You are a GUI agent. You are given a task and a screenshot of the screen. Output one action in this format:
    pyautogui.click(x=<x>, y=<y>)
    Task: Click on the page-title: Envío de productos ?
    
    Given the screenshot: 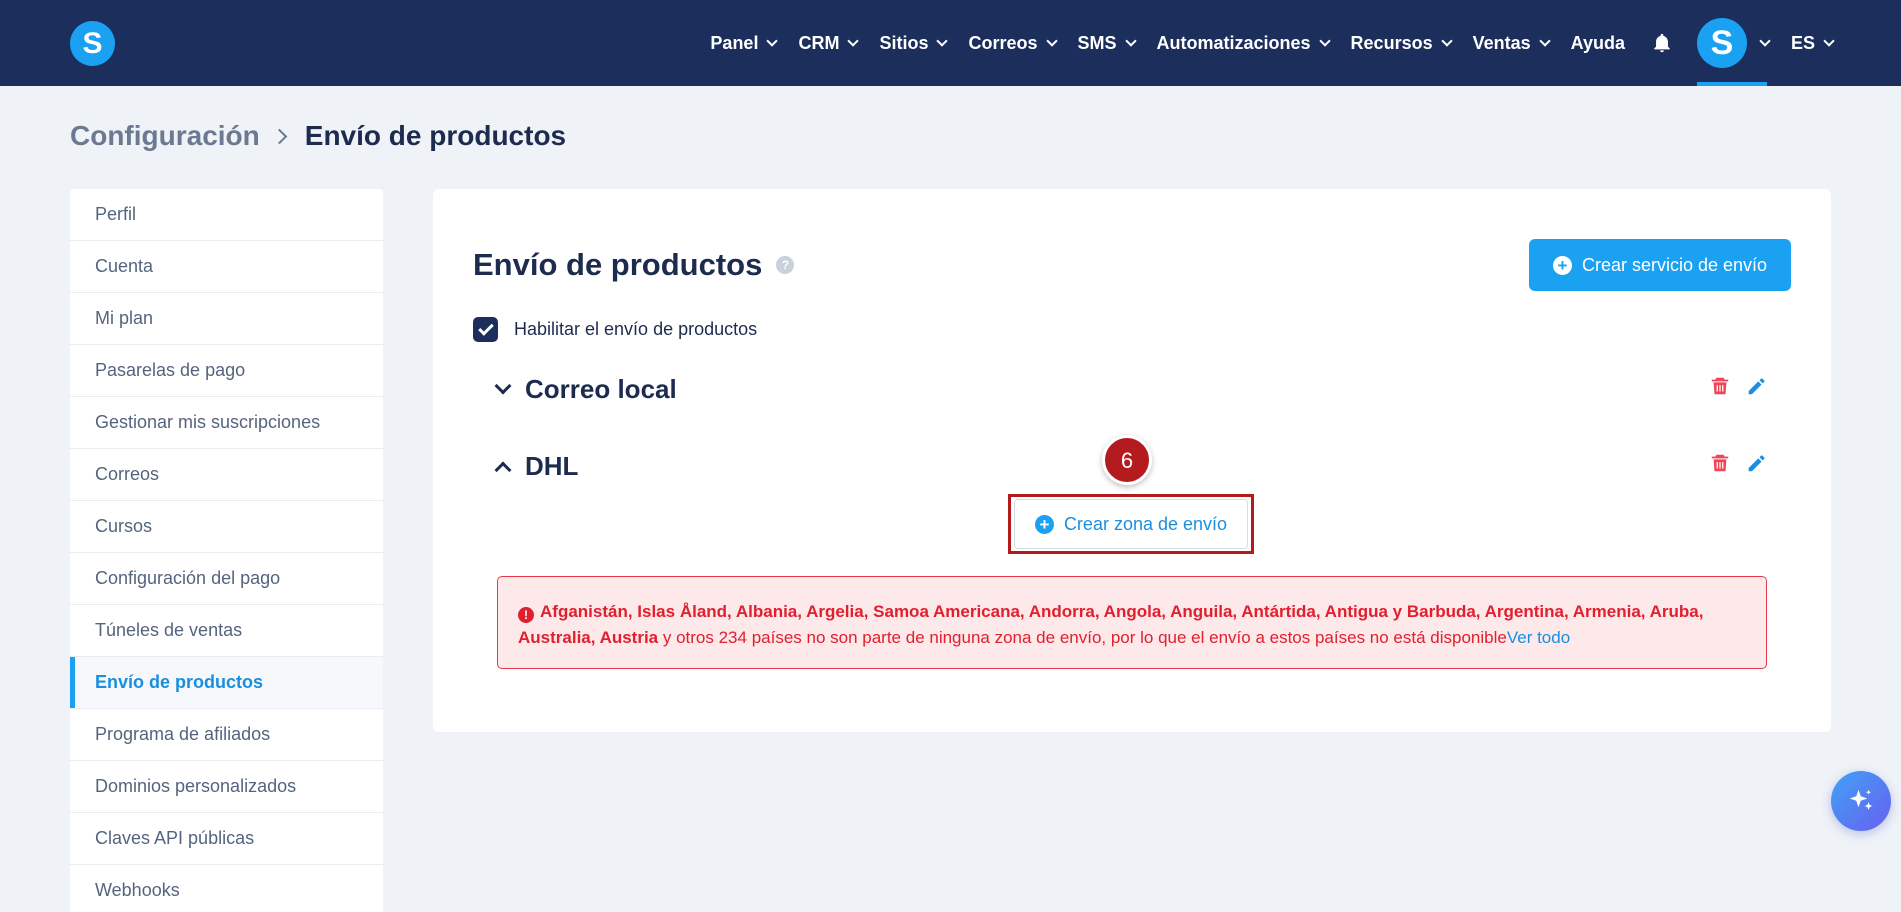 What is the action you would take?
    pyautogui.click(x=634, y=265)
    